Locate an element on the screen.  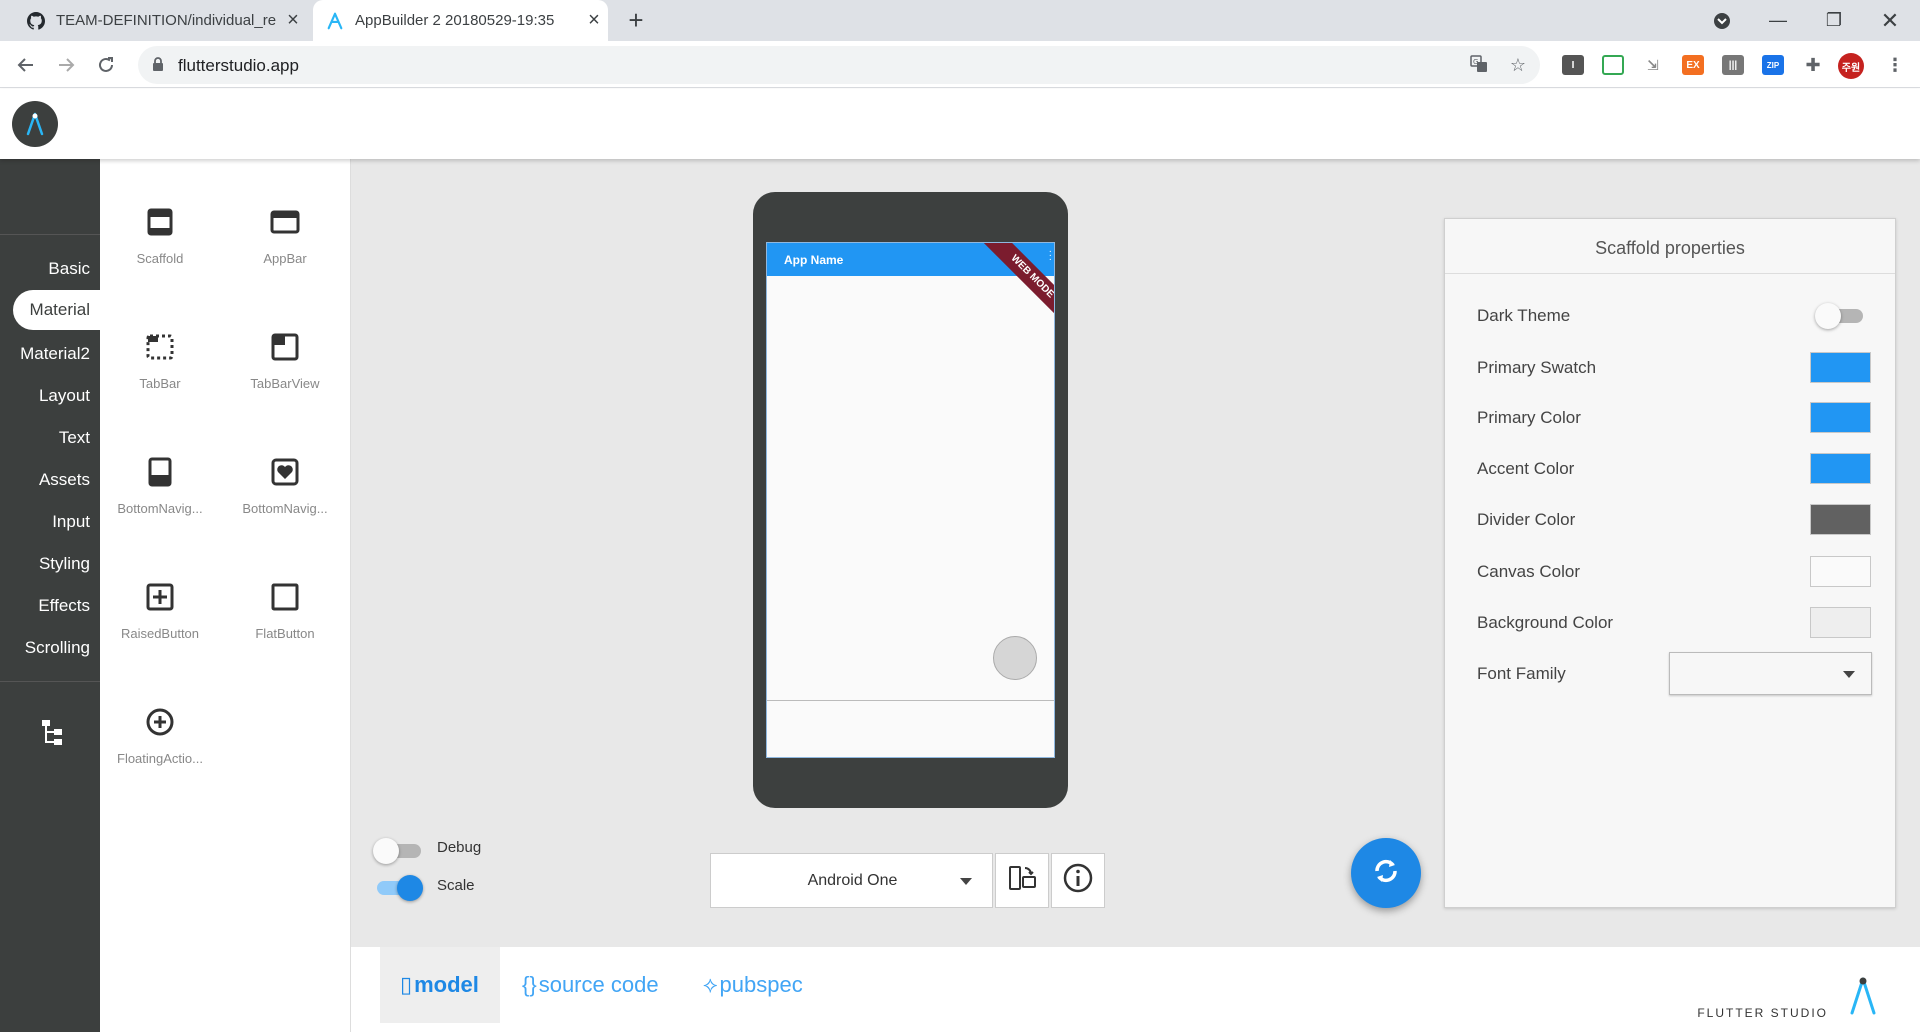
property-label: Accent Color is located at coordinates (1526, 468).